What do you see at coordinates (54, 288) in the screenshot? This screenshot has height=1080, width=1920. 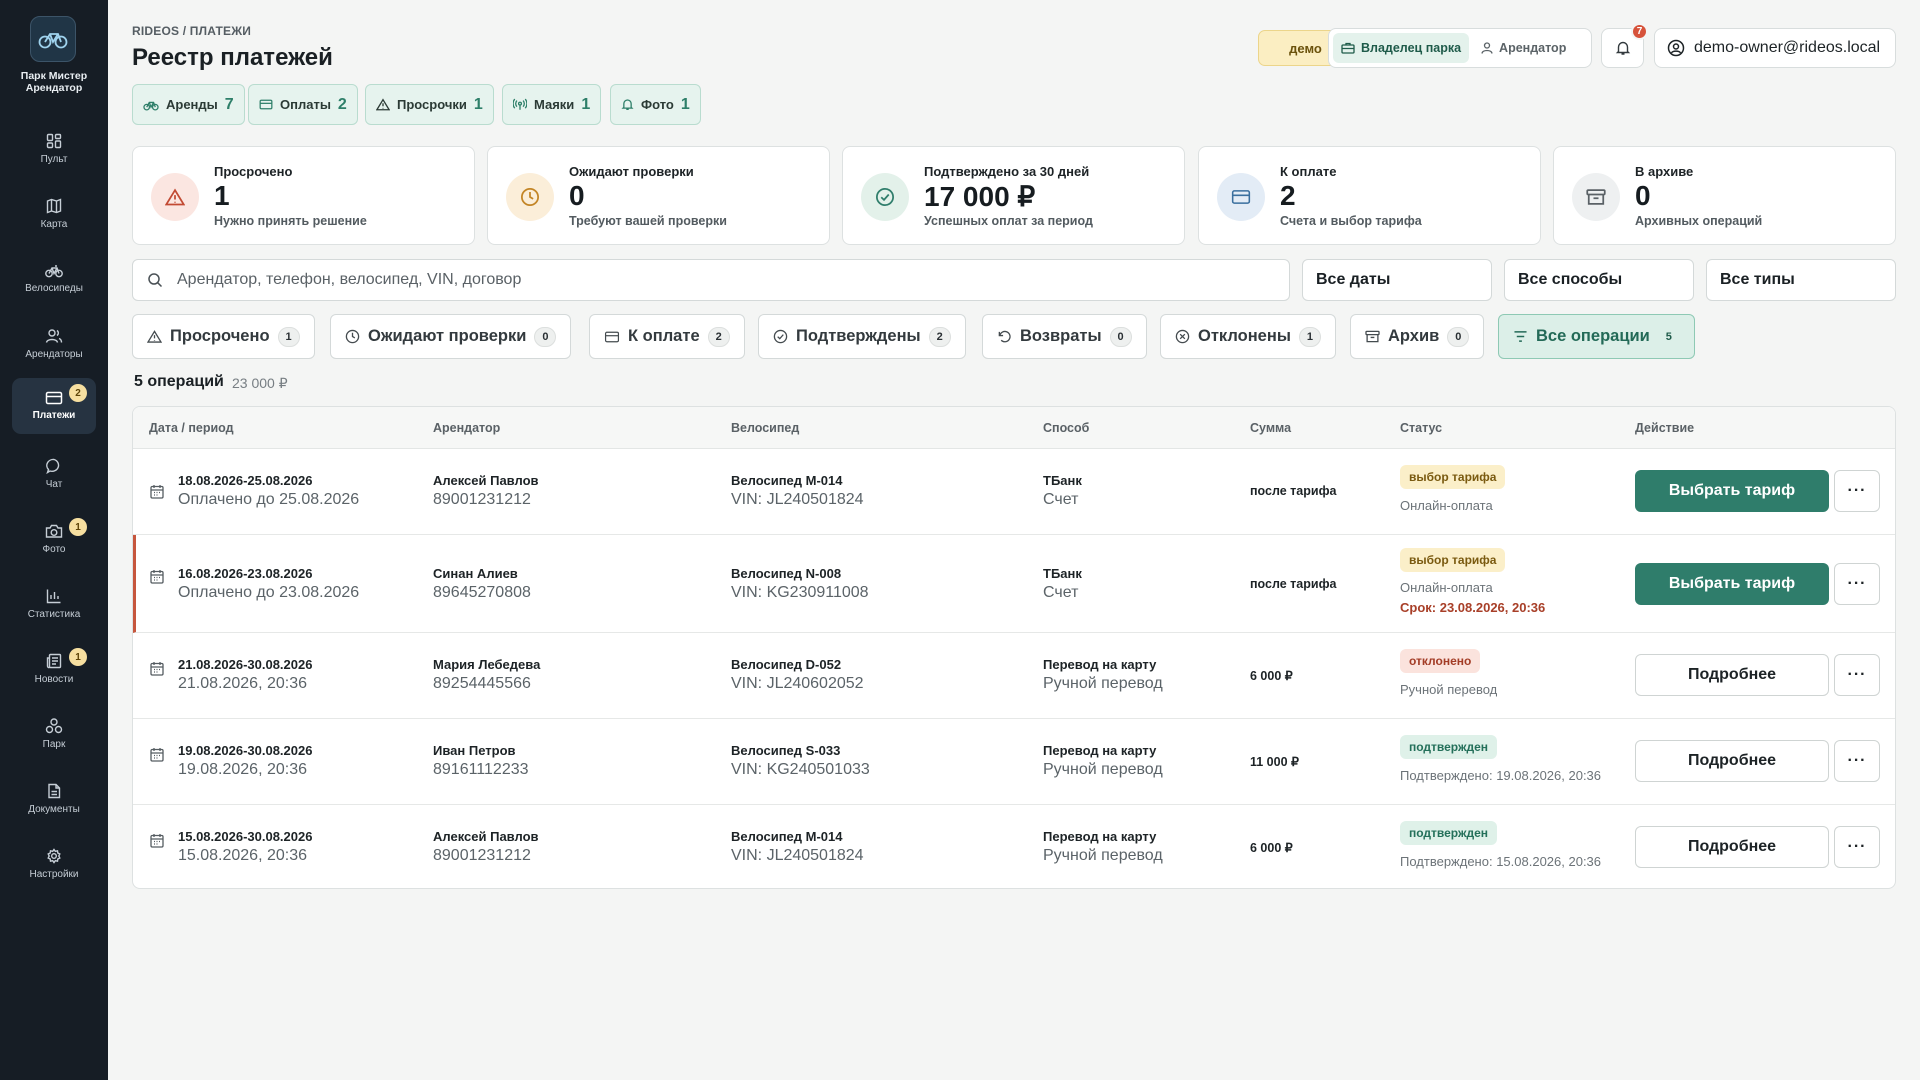 I see `sidebar-item-label: Велосипеды` at bounding box center [54, 288].